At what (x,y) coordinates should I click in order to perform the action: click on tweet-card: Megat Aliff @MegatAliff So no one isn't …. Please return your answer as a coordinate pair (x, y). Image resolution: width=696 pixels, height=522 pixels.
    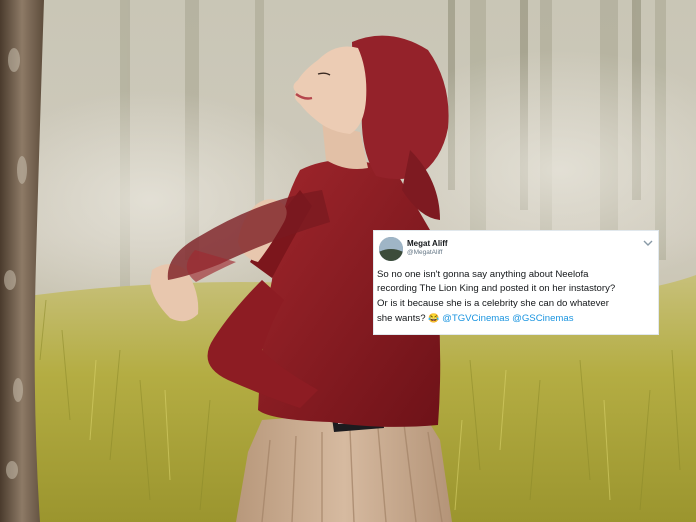
    Looking at the image, I should click on (516, 282).